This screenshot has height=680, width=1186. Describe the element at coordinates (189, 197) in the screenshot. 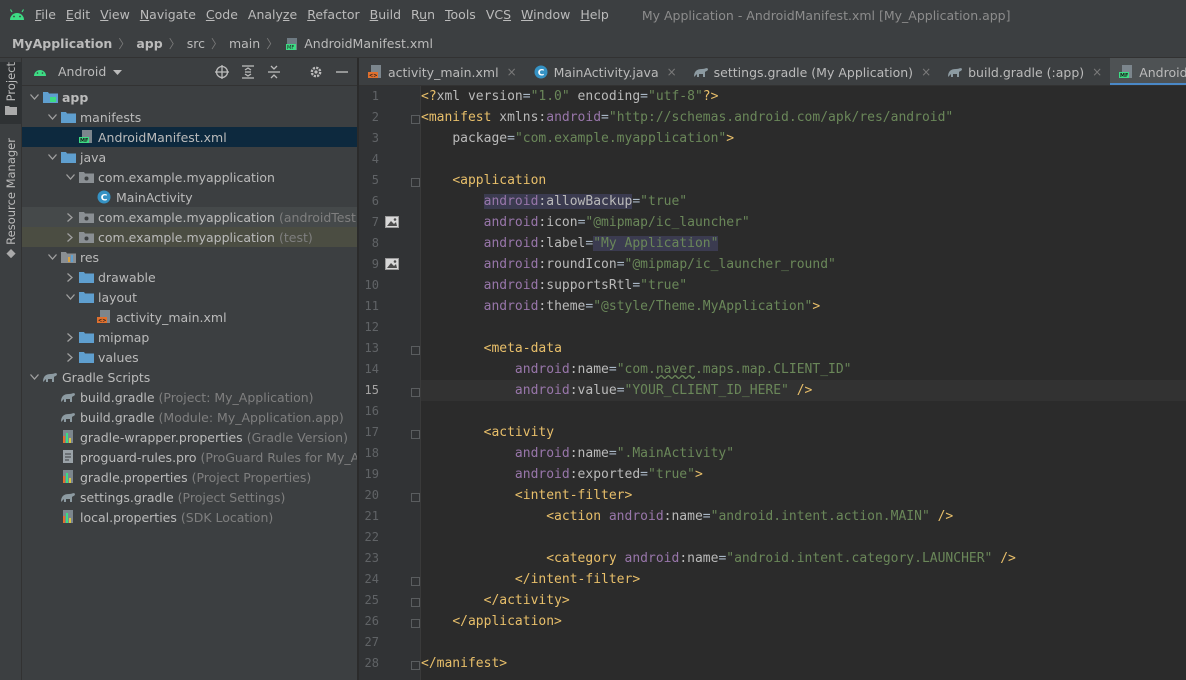

I see `tree-row: C MainActivity` at that location.